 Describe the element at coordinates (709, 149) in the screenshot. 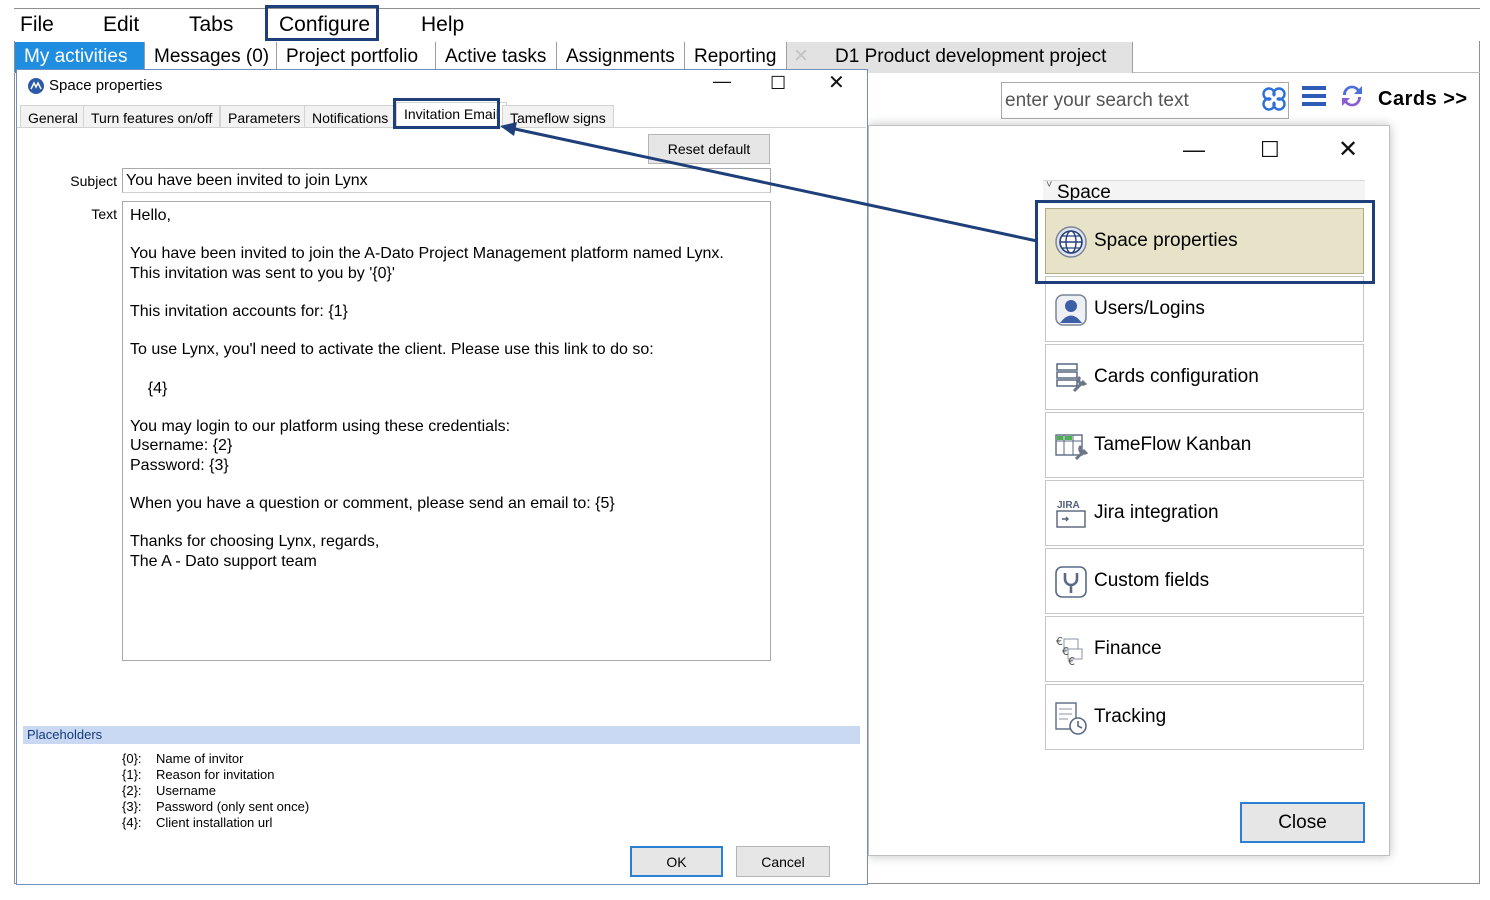

I see `reset-default-button: Reset default` at that location.